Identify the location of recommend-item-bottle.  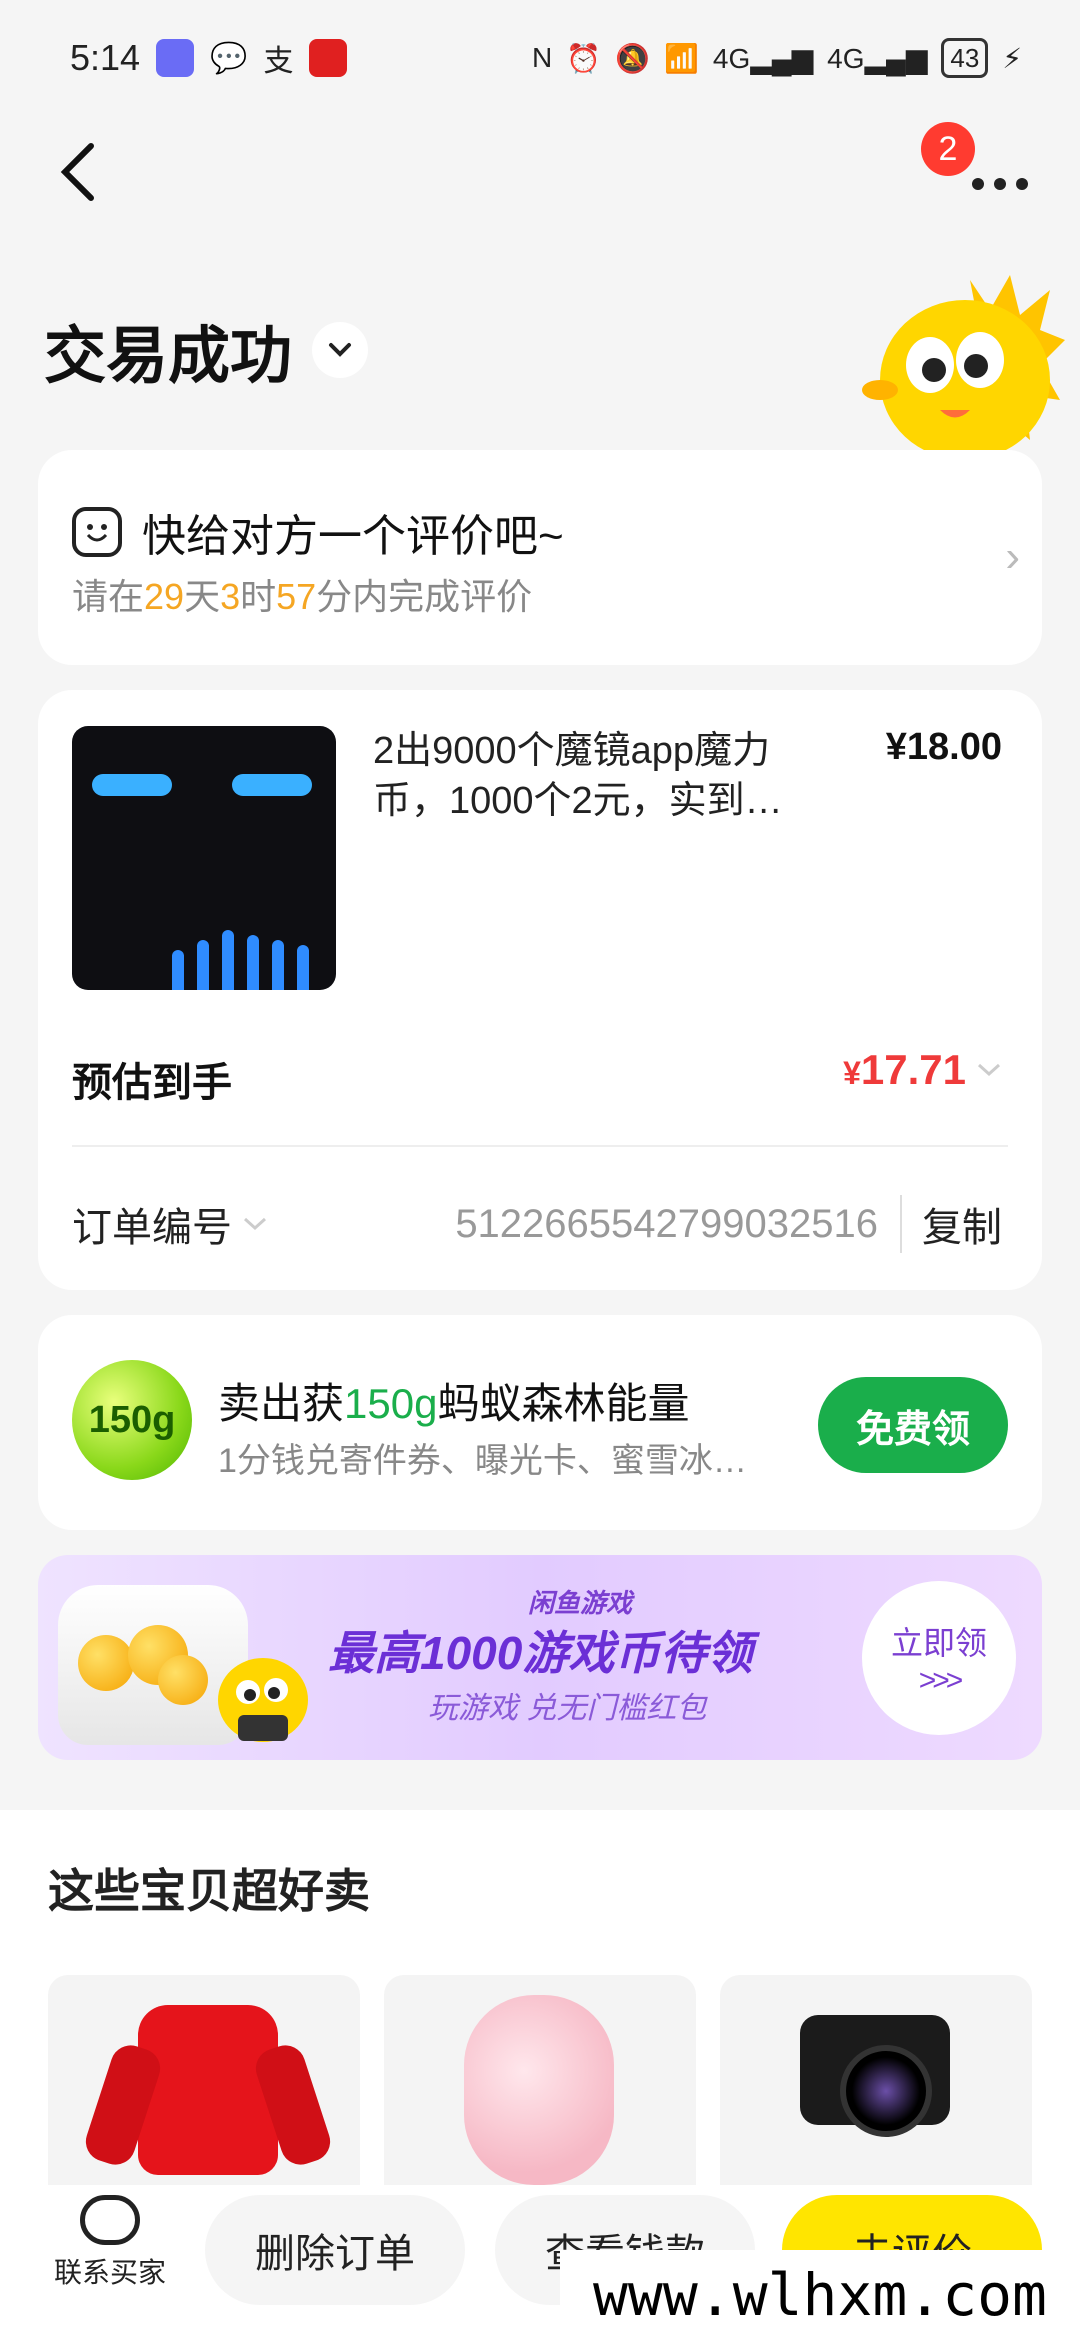
(540, 2090).